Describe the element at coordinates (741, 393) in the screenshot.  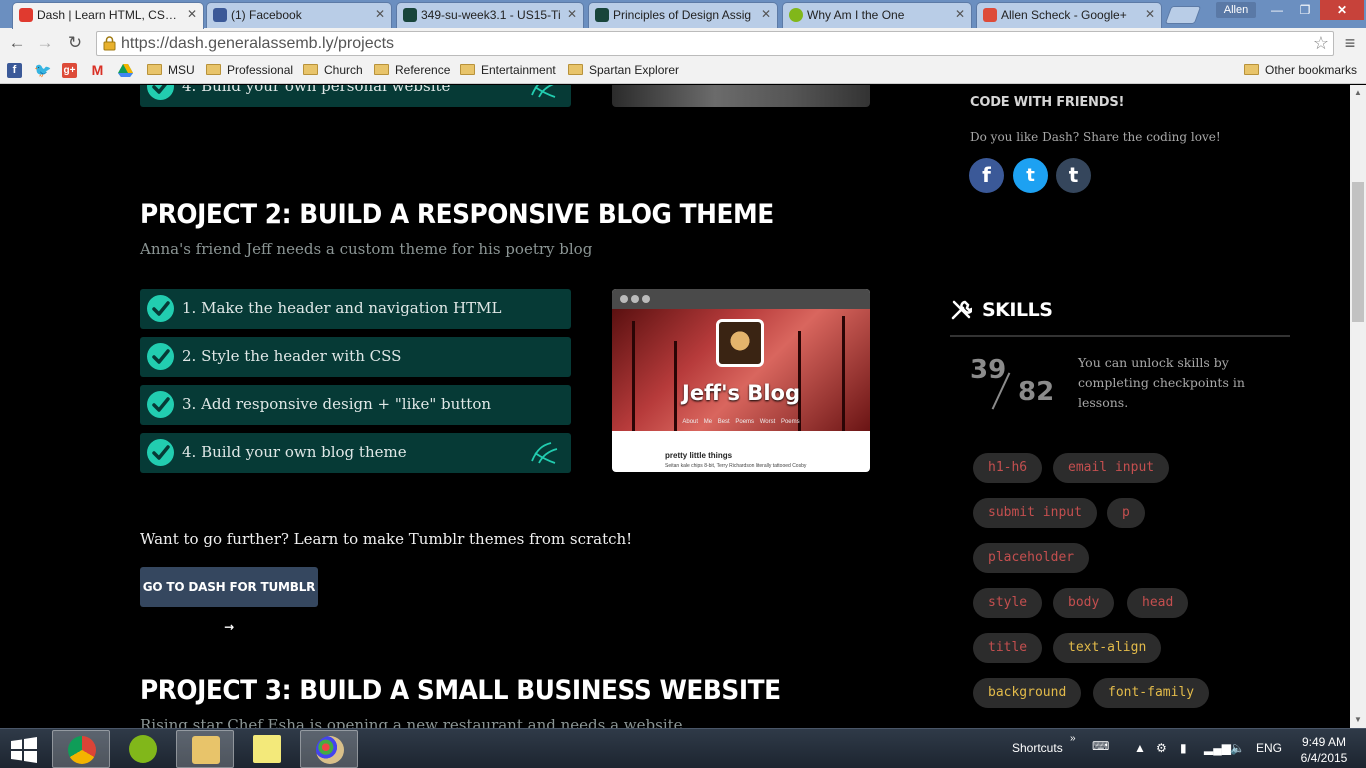
I see `preview-blog-title: Jeff's Blog` at that location.